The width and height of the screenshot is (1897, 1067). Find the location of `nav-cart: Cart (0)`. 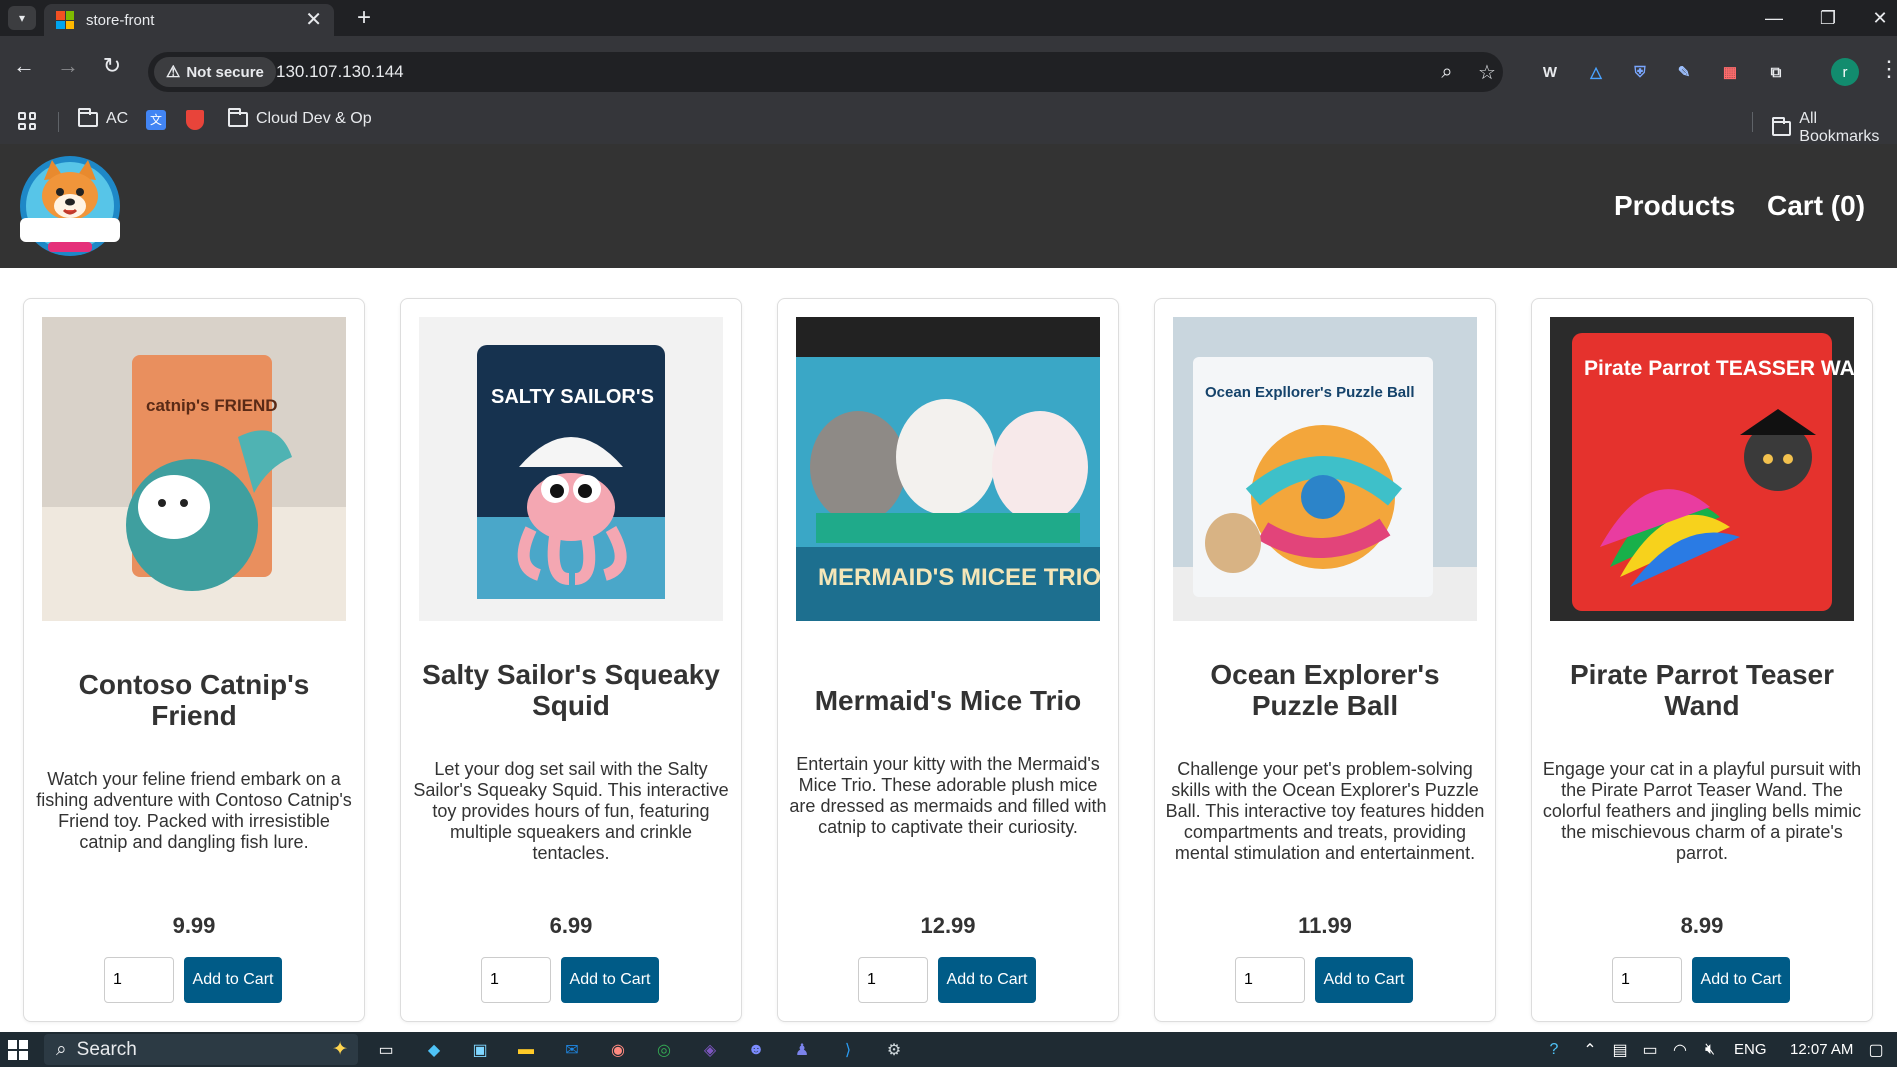

nav-cart: Cart (0) is located at coordinates (1816, 206).